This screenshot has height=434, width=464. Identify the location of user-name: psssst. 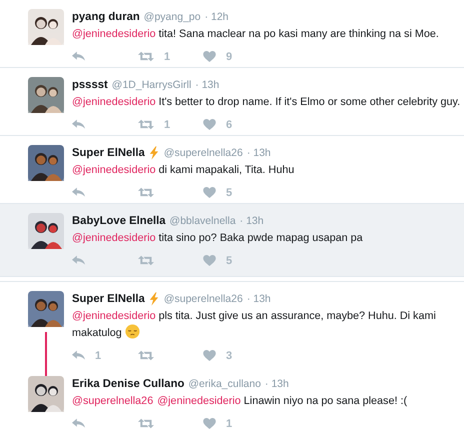
(90, 85).